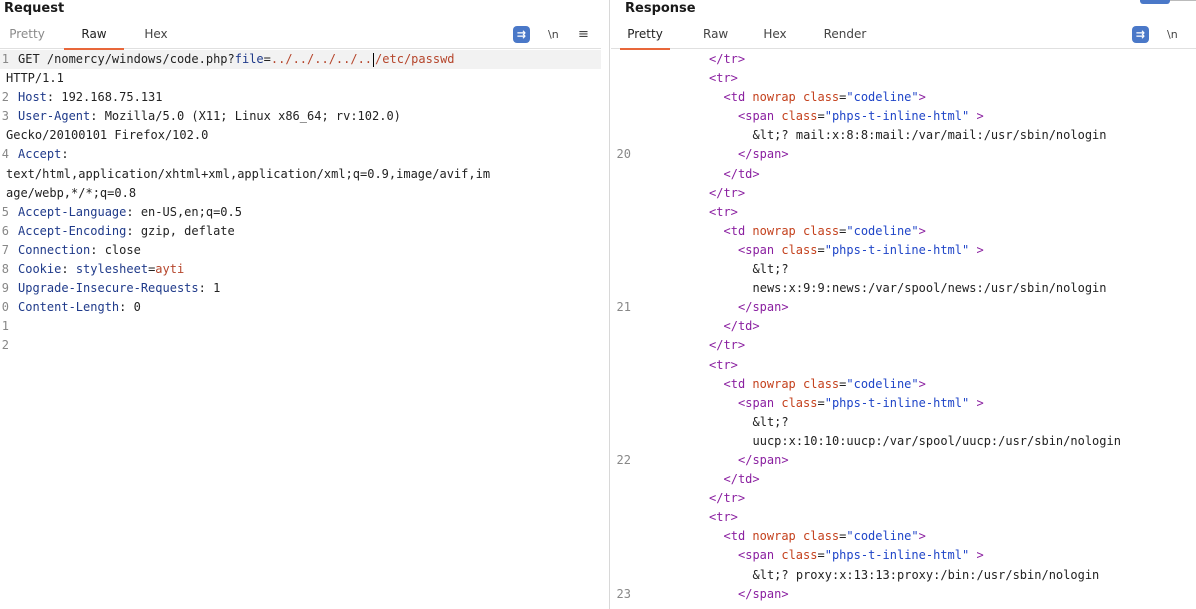  What do you see at coordinates (660, 8) in the screenshot?
I see `response-title: Response` at bounding box center [660, 8].